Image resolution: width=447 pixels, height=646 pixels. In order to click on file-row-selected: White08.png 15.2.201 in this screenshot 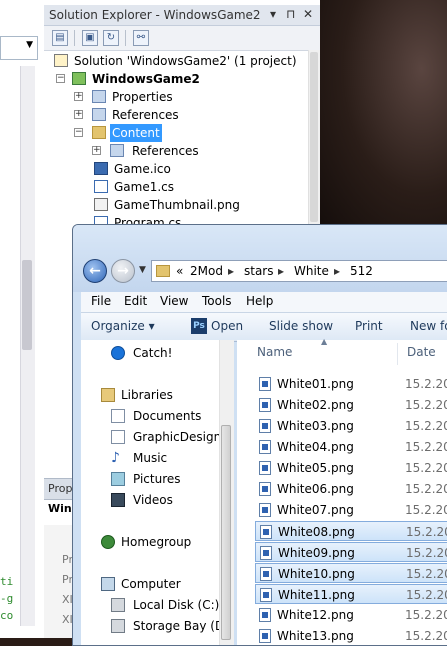, I will do `click(351, 531)`.